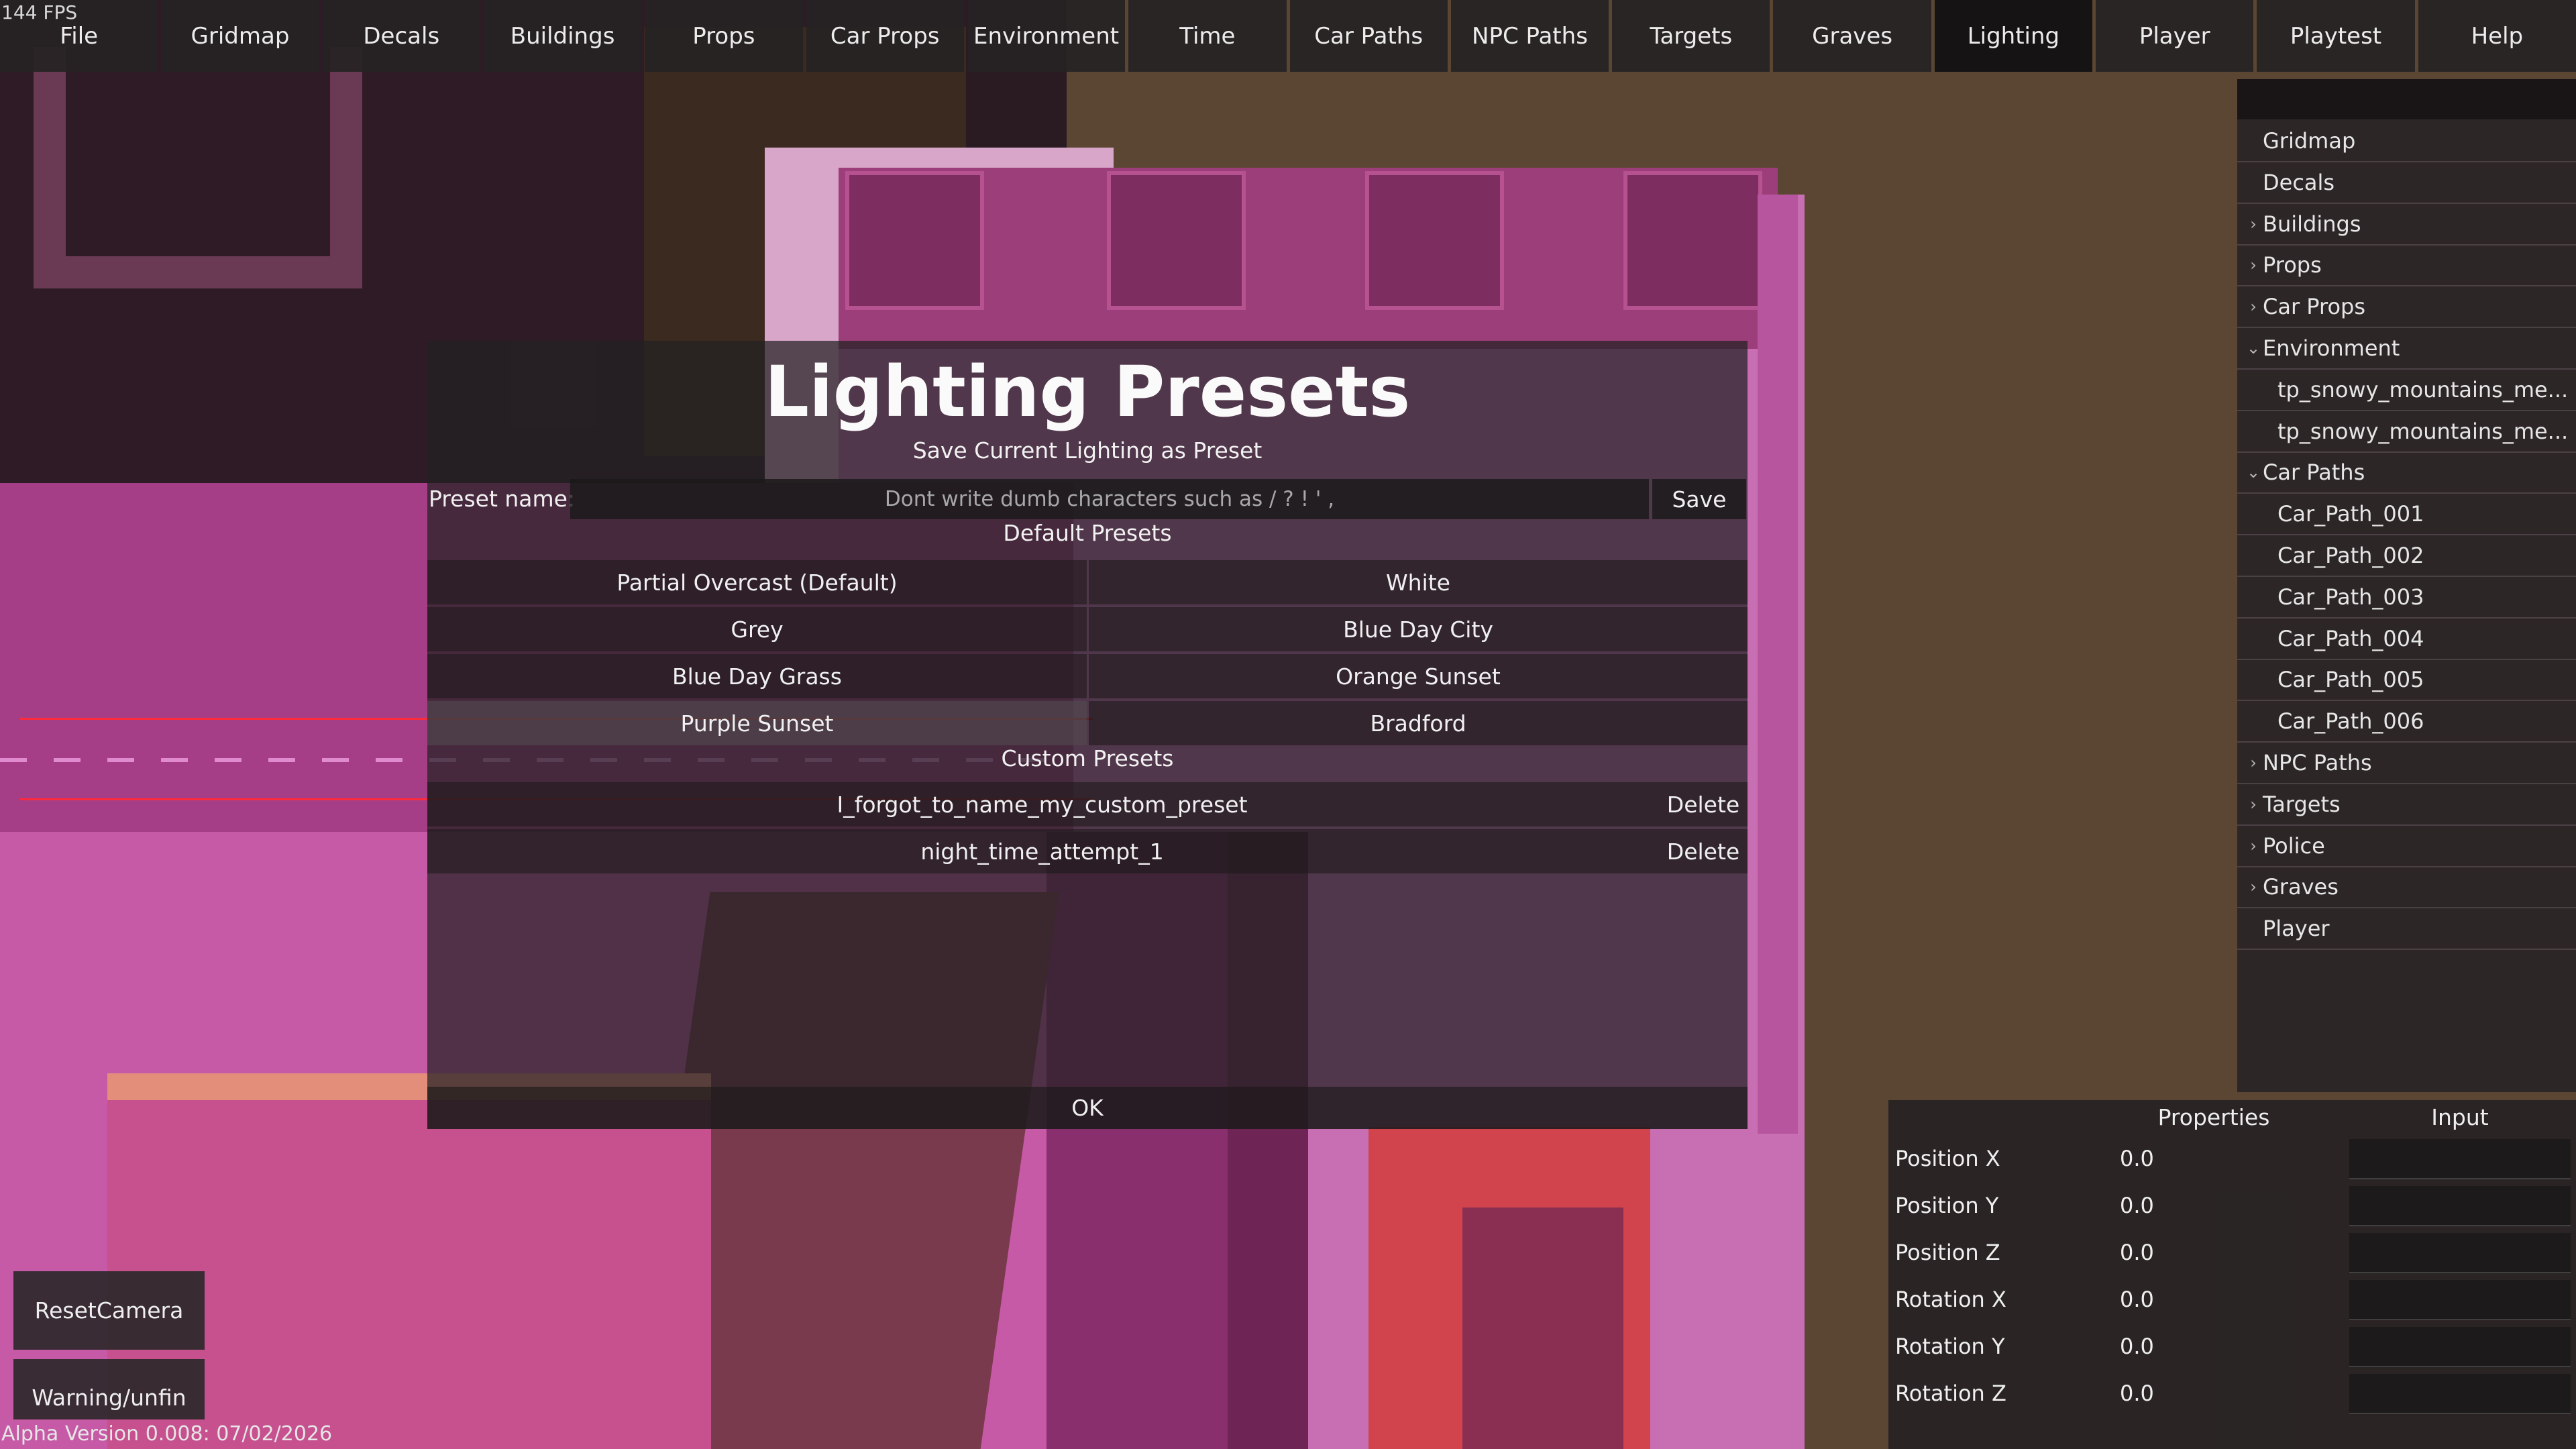  I want to click on preset-button-blue-day-grass: Blue Day Grass, so click(757, 676).